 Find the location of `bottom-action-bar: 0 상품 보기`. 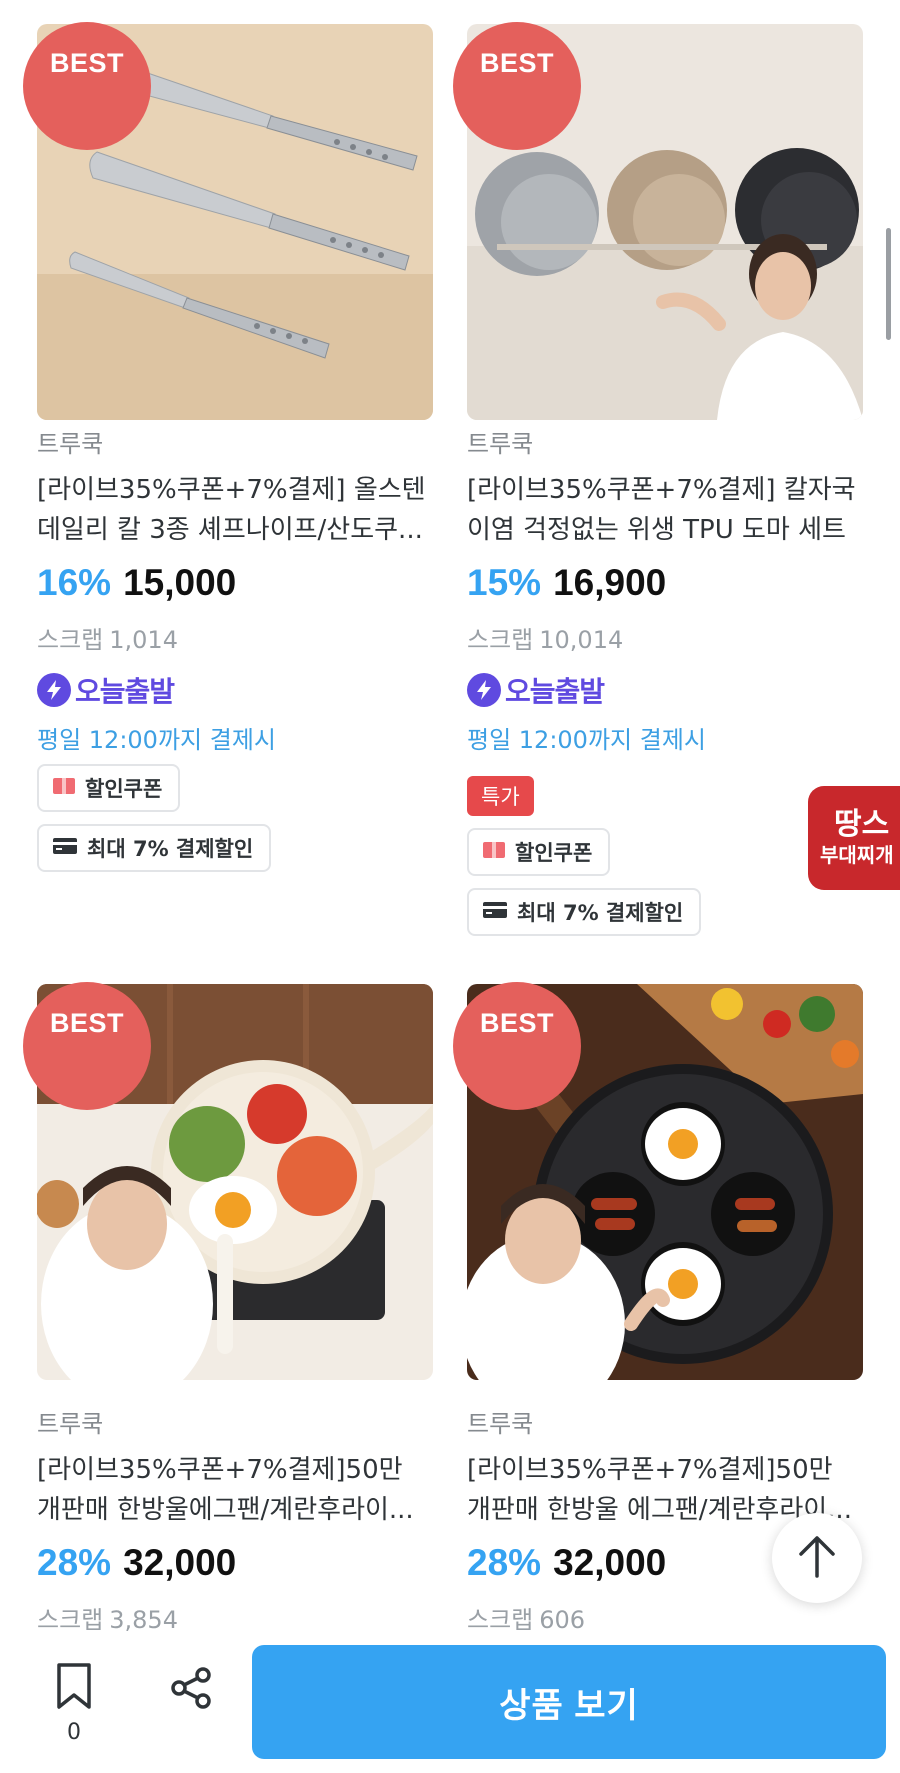

bottom-action-bar: 0 상품 보기 is located at coordinates (450, 1702).